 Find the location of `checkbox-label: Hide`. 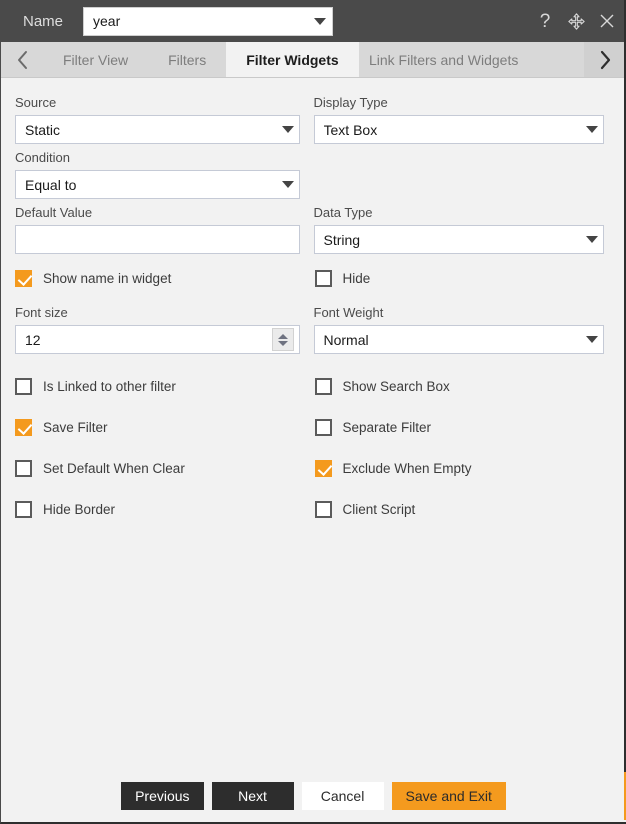

checkbox-label: Hide is located at coordinates (356, 278).